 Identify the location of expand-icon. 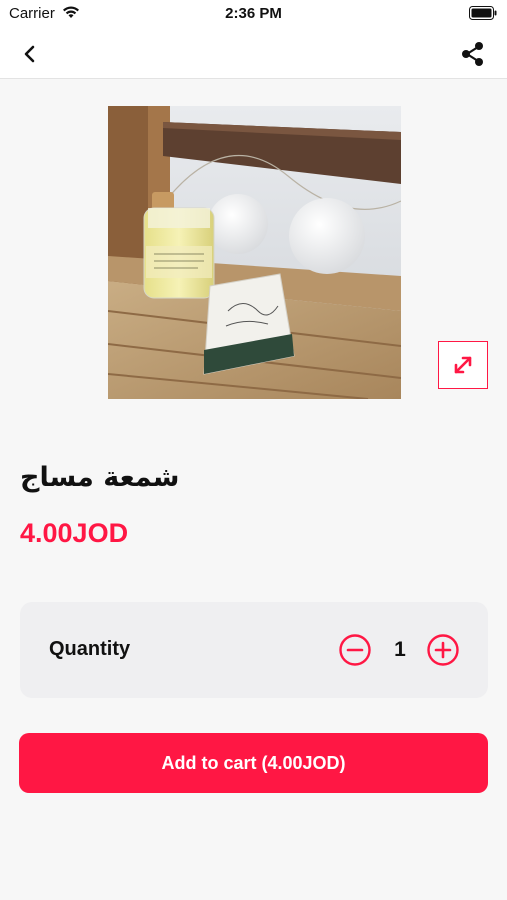
(463, 365).